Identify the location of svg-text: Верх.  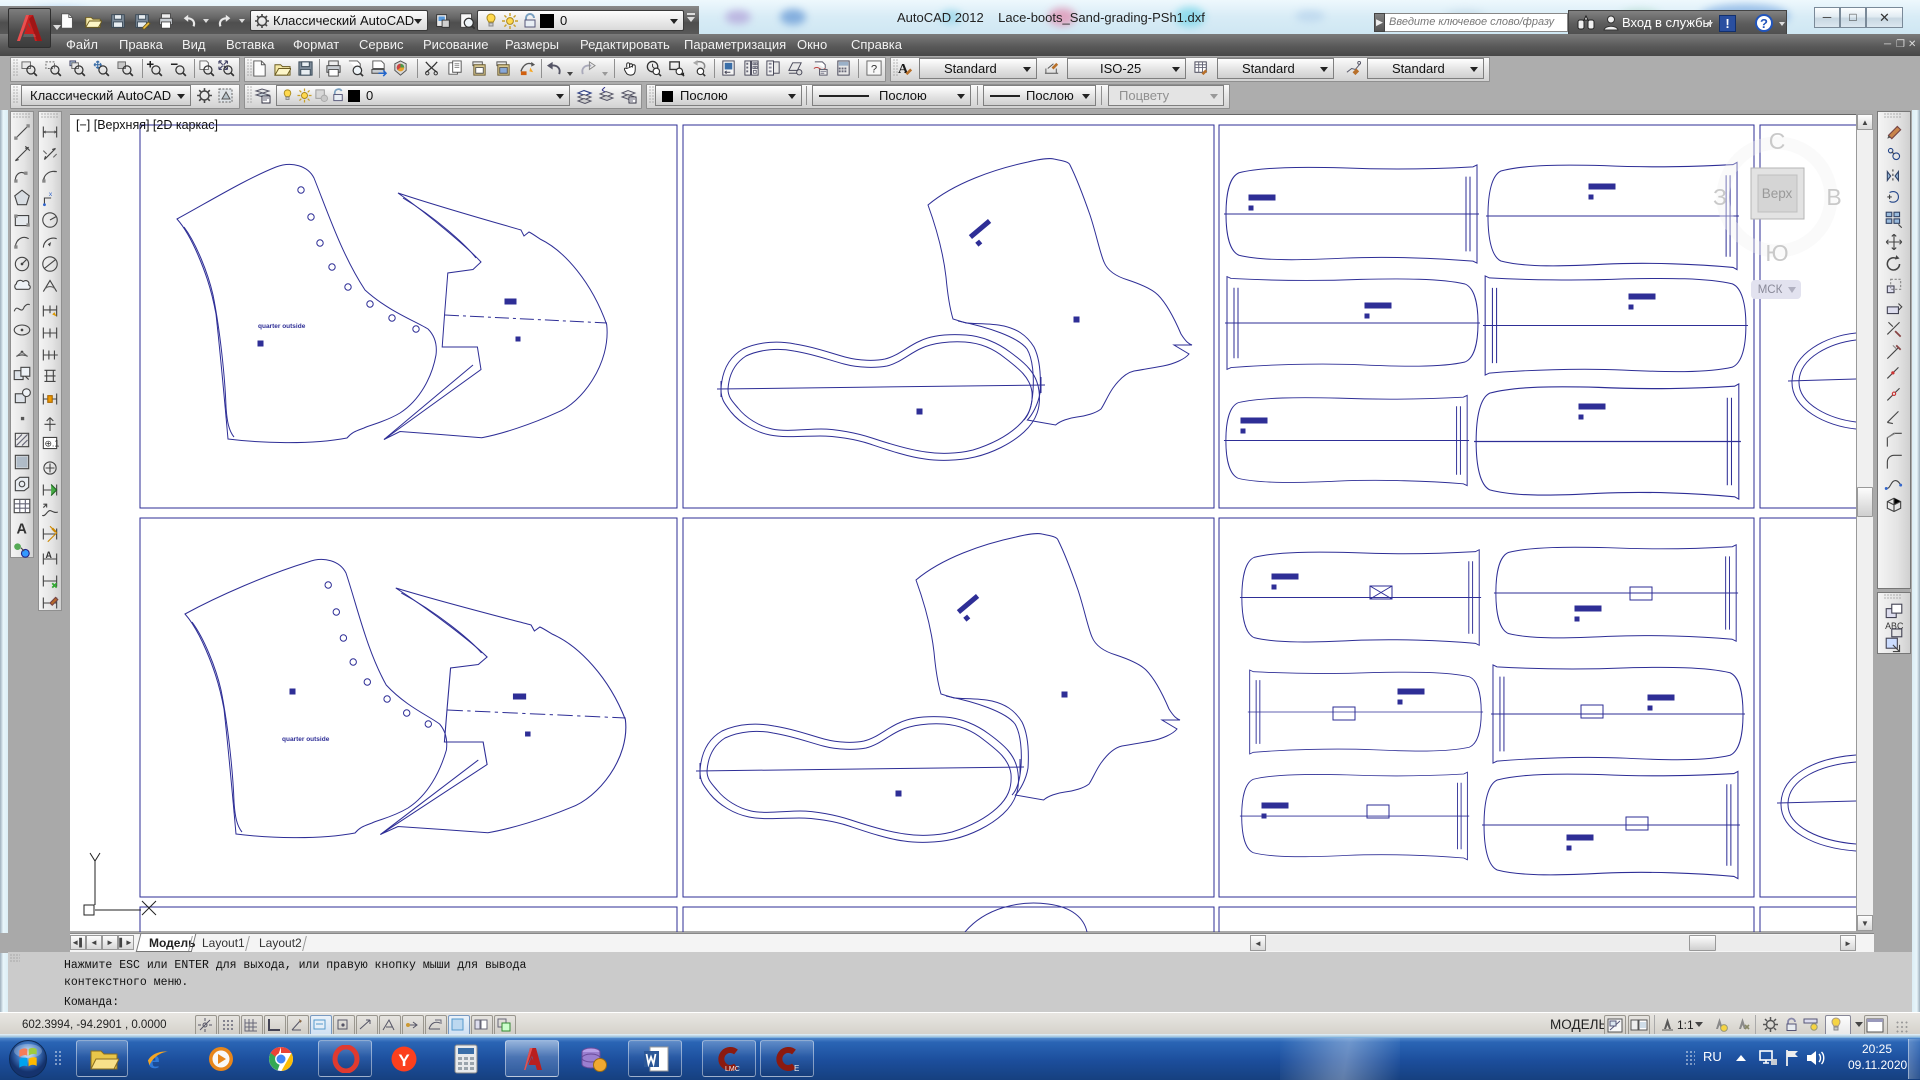
(1777, 193).